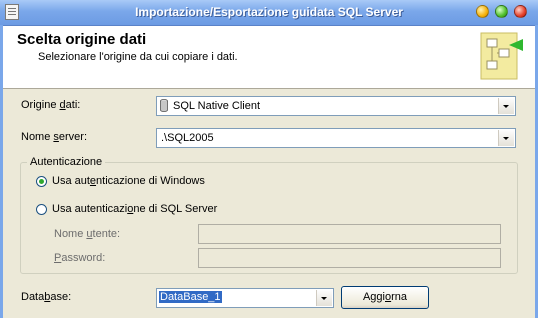 The image size is (538, 318). I want to click on server-value: .\SQL2005, so click(187, 138).